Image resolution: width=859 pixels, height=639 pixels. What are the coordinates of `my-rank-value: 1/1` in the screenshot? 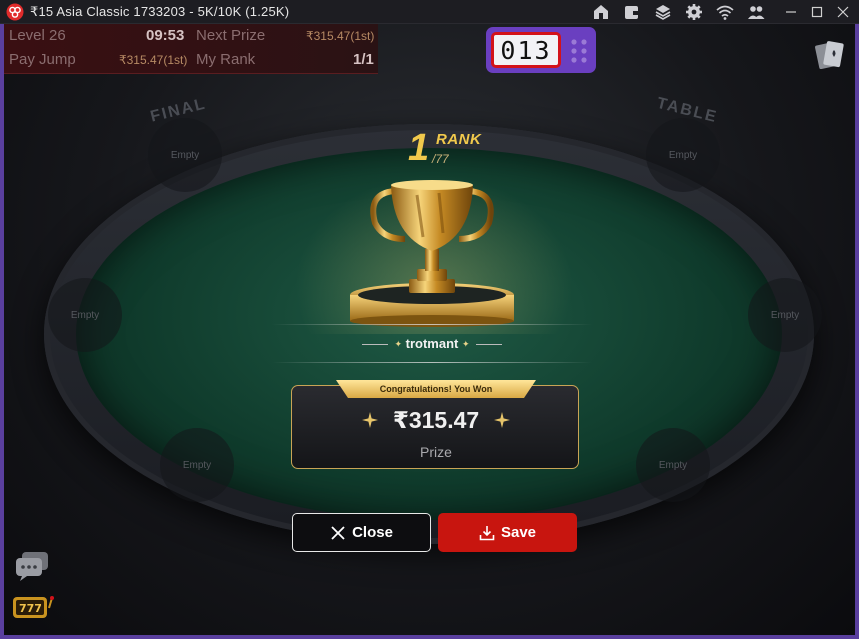 It's located at (363, 59).